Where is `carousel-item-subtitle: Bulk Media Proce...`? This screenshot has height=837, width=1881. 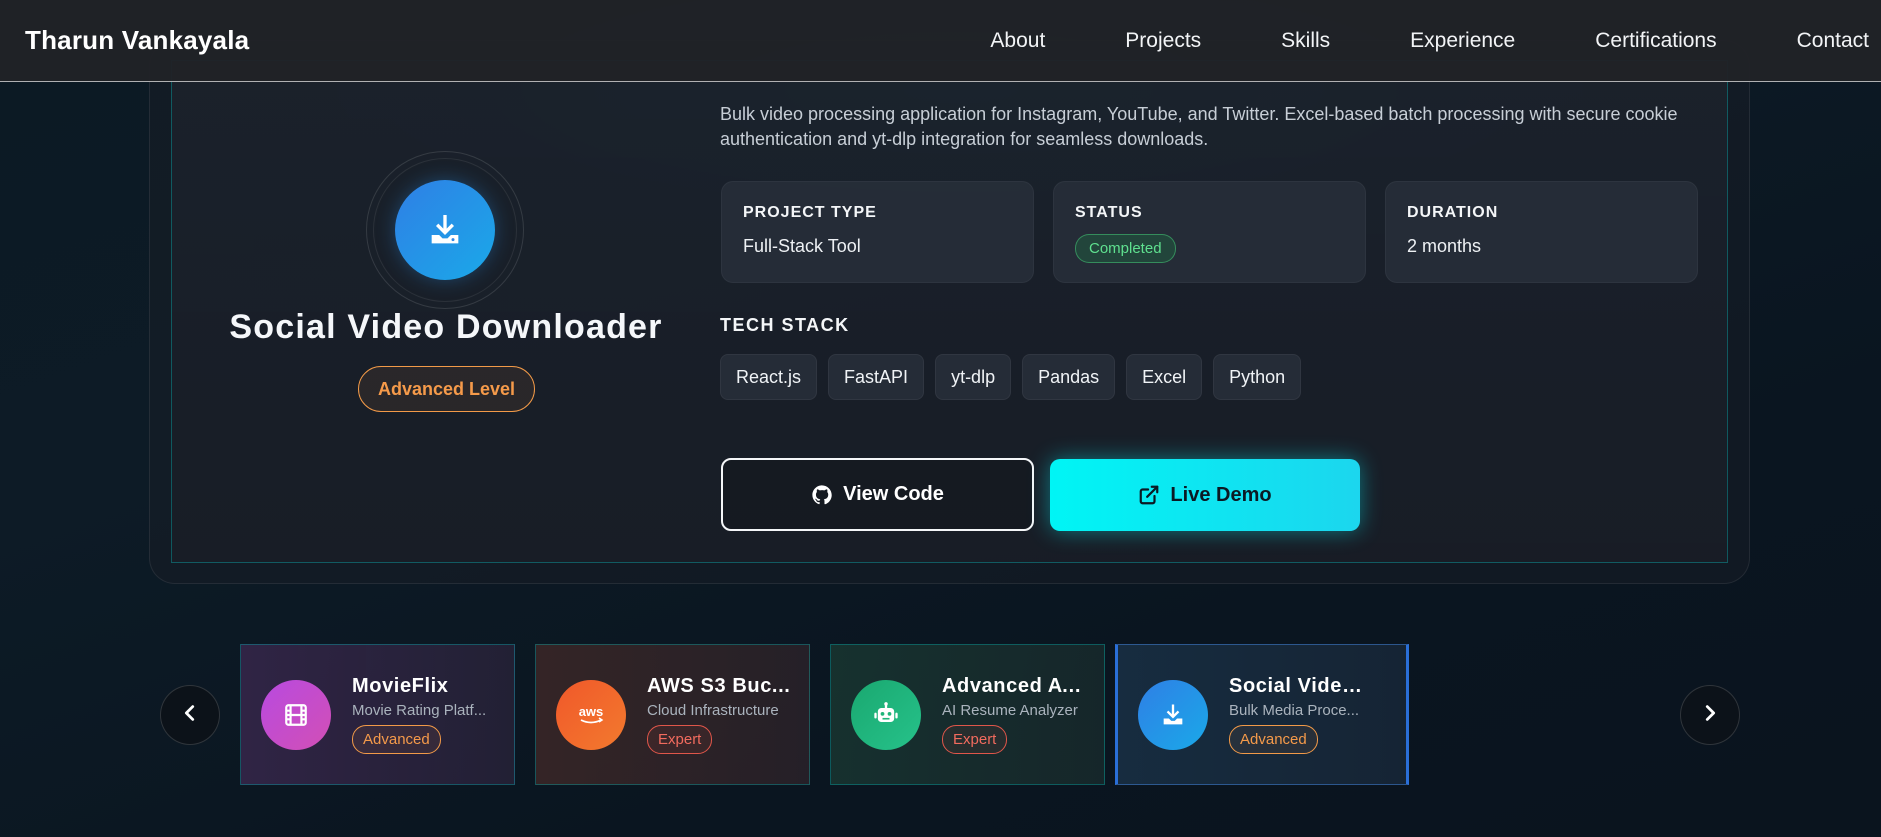
carousel-item-subtitle: Bulk Media Proce... is located at coordinates (1294, 710).